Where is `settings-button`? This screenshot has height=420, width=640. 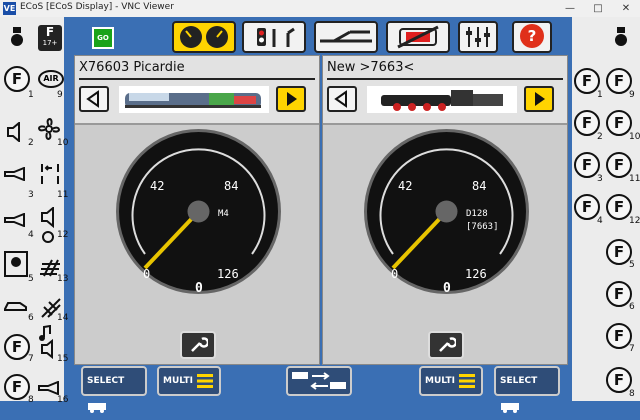 settings-button is located at coordinates (478, 37).